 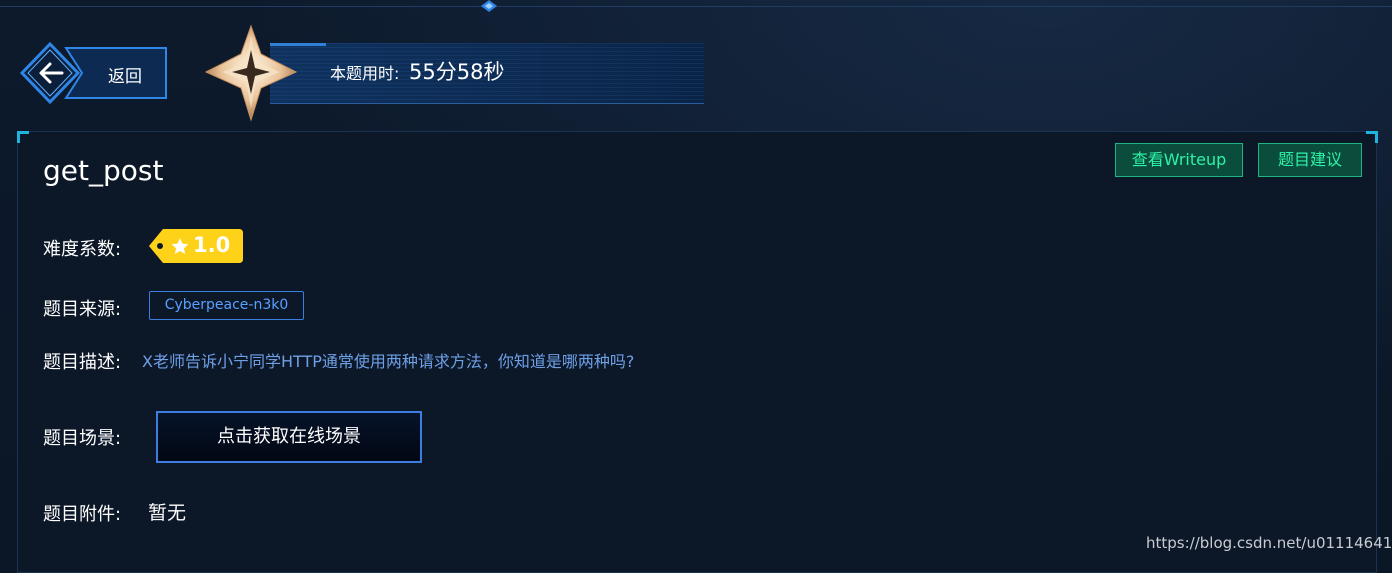 What do you see at coordinates (365, 73) in the screenshot?
I see `timer-label: 本题用时:` at bounding box center [365, 73].